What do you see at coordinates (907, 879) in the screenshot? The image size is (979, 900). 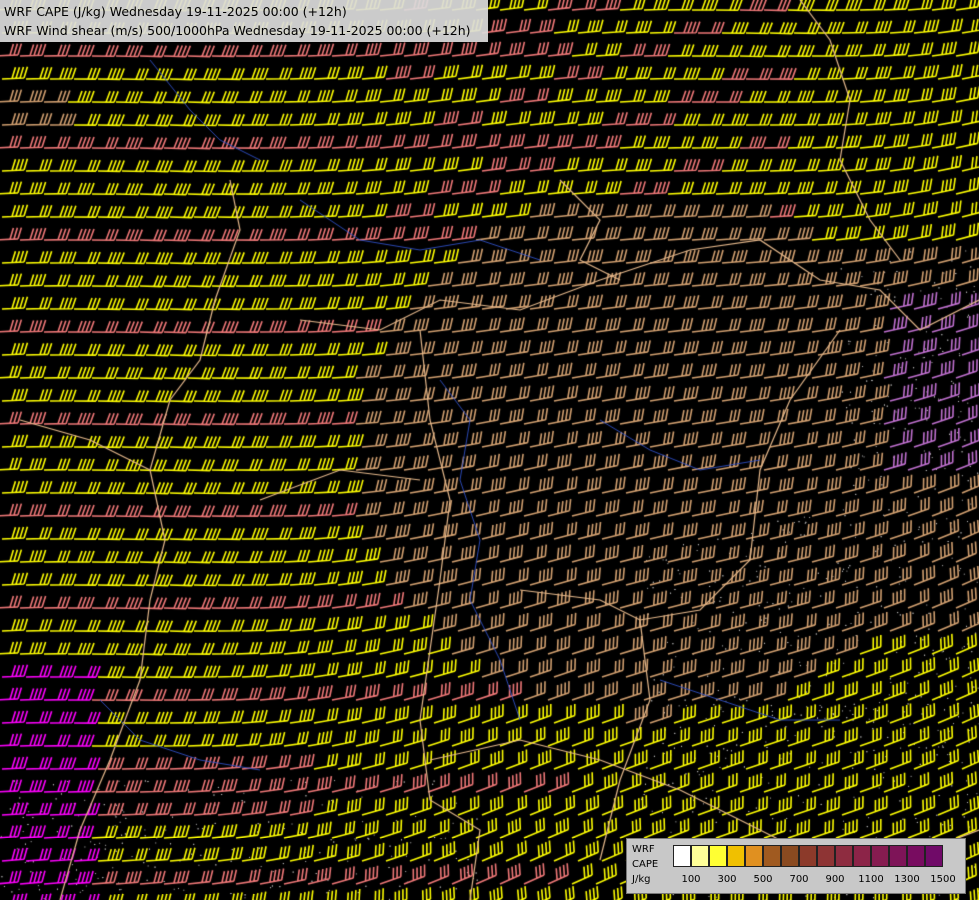 I see `legend-tick: 1300` at bounding box center [907, 879].